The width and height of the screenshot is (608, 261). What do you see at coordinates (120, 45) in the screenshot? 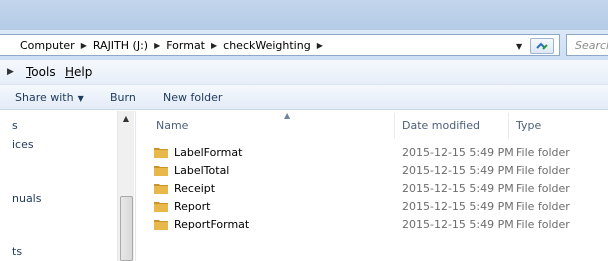
I see `breadcrumb-item-drive: RAJITH (J:)` at bounding box center [120, 45].